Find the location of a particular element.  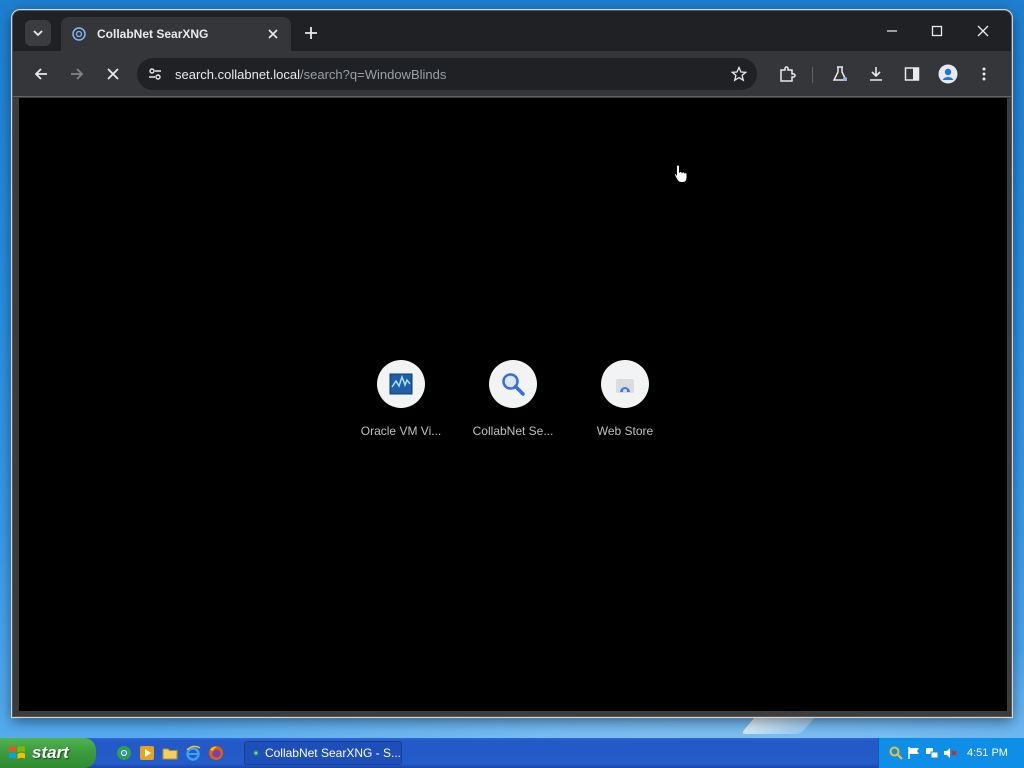

start-button: start is located at coordinates (48, 753).